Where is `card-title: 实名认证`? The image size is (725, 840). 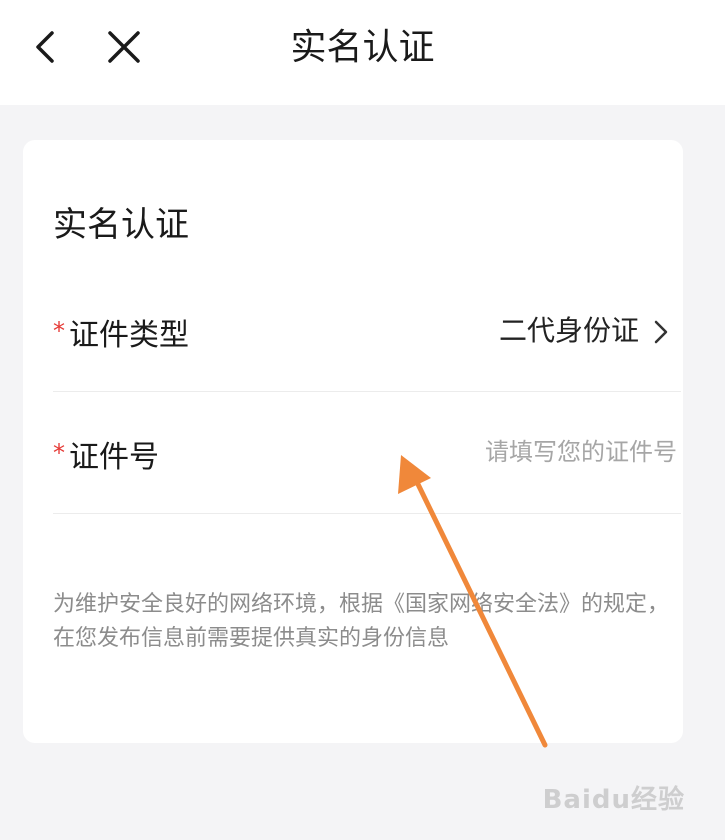 card-title: 实名认证 is located at coordinates (121, 225).